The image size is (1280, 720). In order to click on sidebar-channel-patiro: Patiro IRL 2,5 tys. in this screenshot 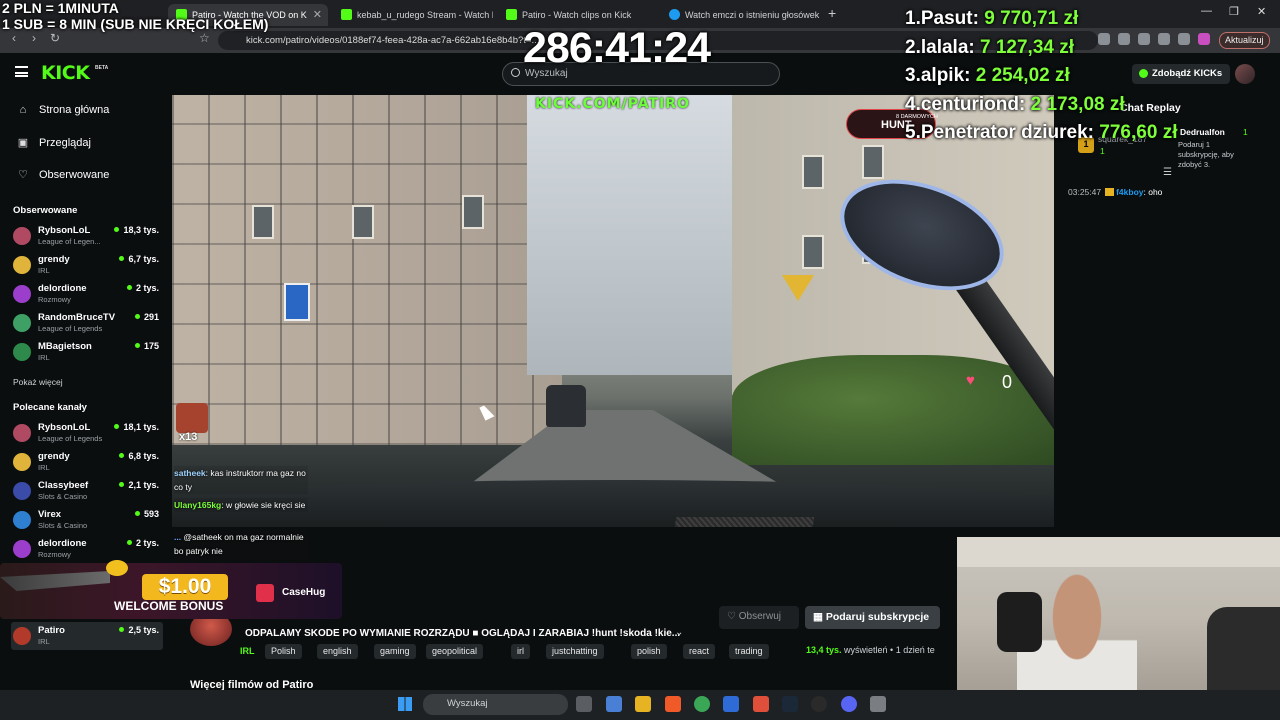, I will do `click(87, 636)`.